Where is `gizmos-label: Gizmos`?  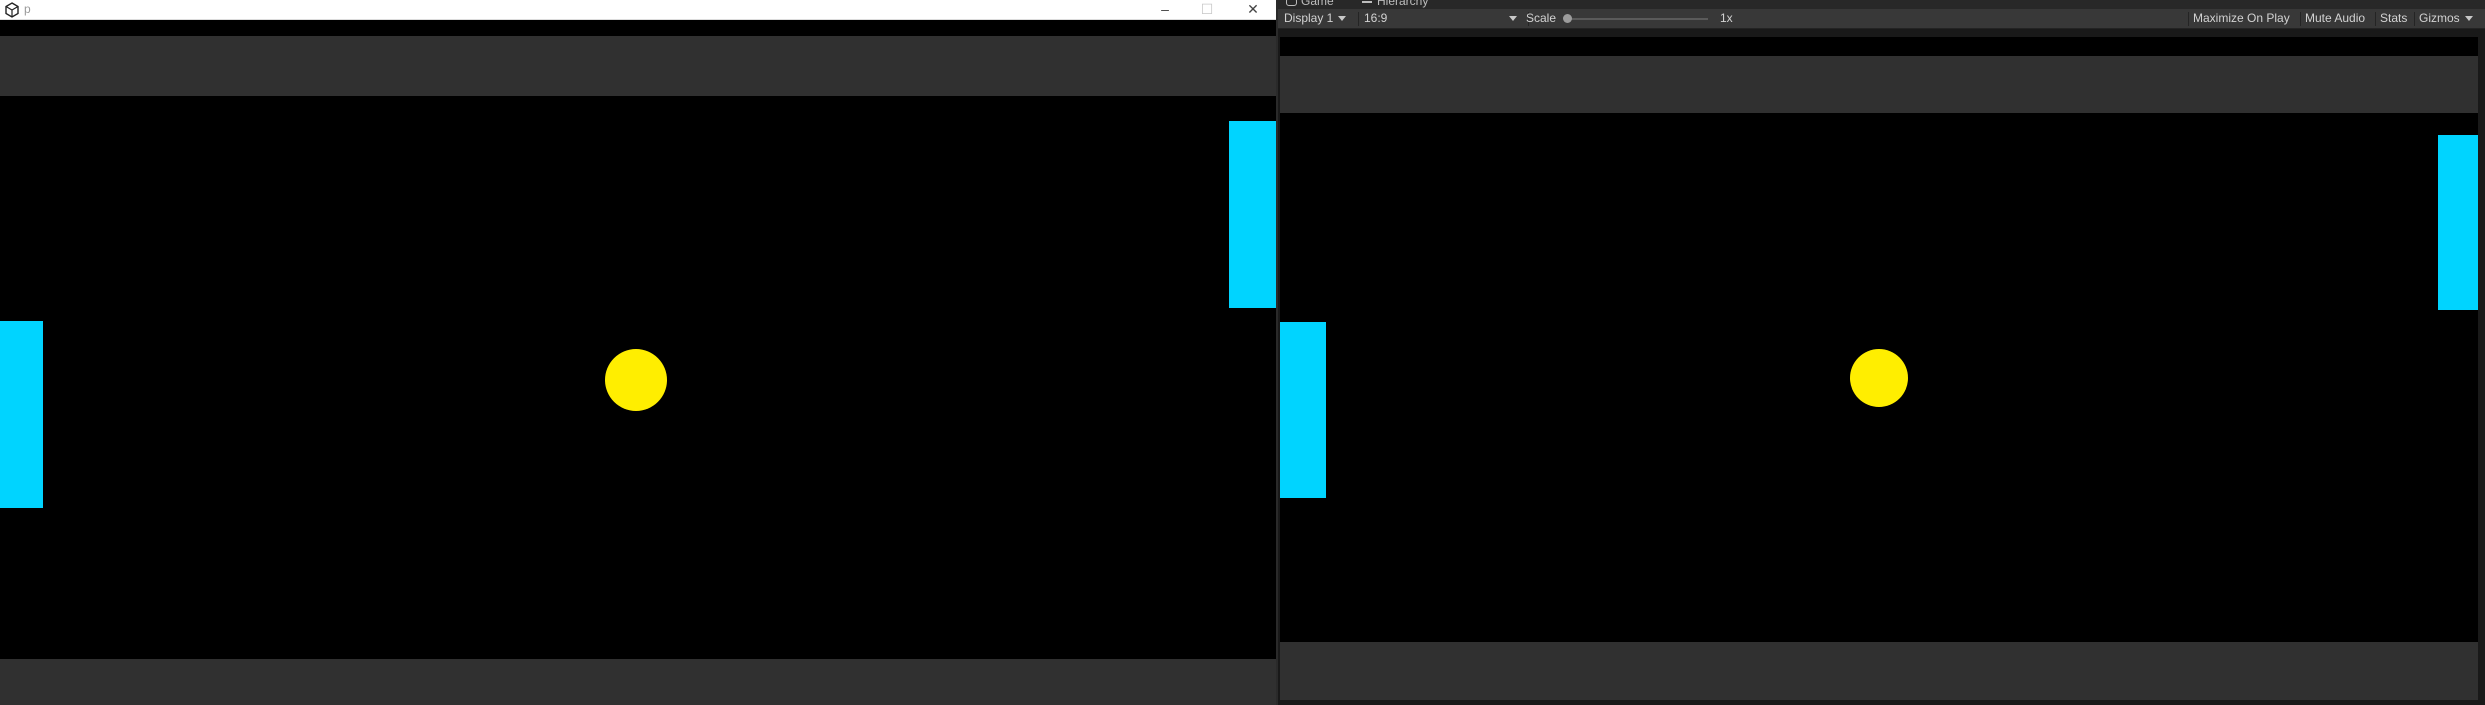
gizmos-label: Gizmos is located at coordinates (2439, 18).